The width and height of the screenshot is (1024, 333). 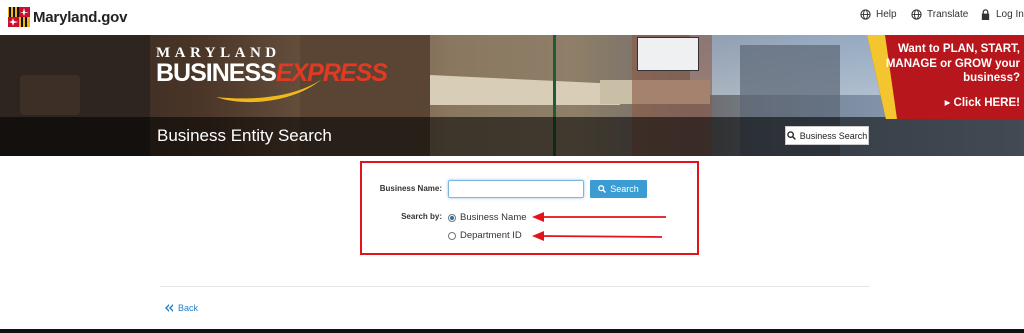 I want to click on banner-title-strip, so click(x=512, y=136).